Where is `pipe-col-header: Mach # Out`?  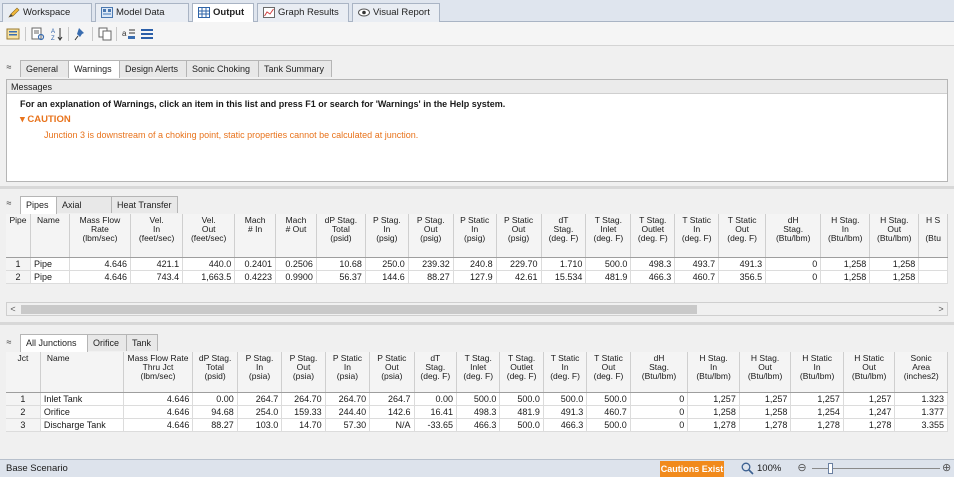 pipe-col-header: Mach # Out is located at coordinates (296, 236).